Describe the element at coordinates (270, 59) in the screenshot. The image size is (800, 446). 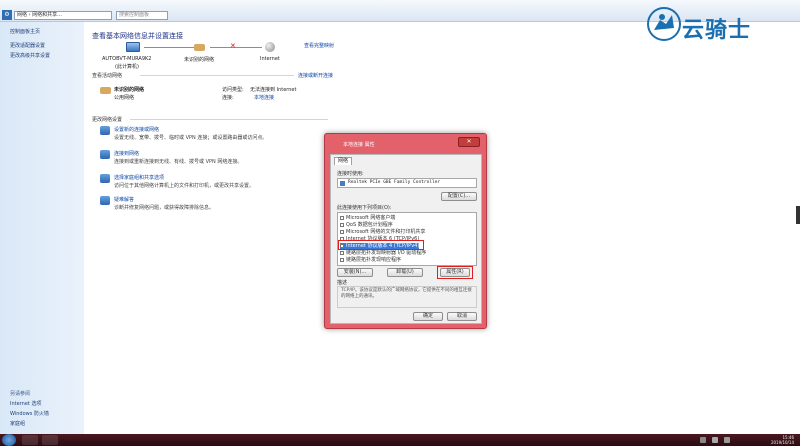
I see `map-internet-label: Internet` at that location.